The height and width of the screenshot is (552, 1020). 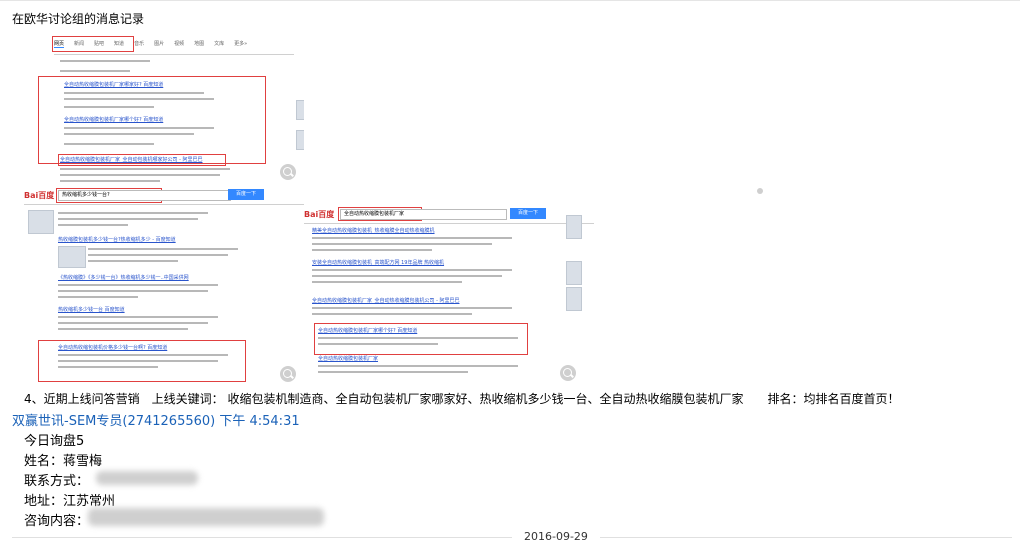 I want to click on inquiry-count: 今日询盘5, so click(x=54, y=441).